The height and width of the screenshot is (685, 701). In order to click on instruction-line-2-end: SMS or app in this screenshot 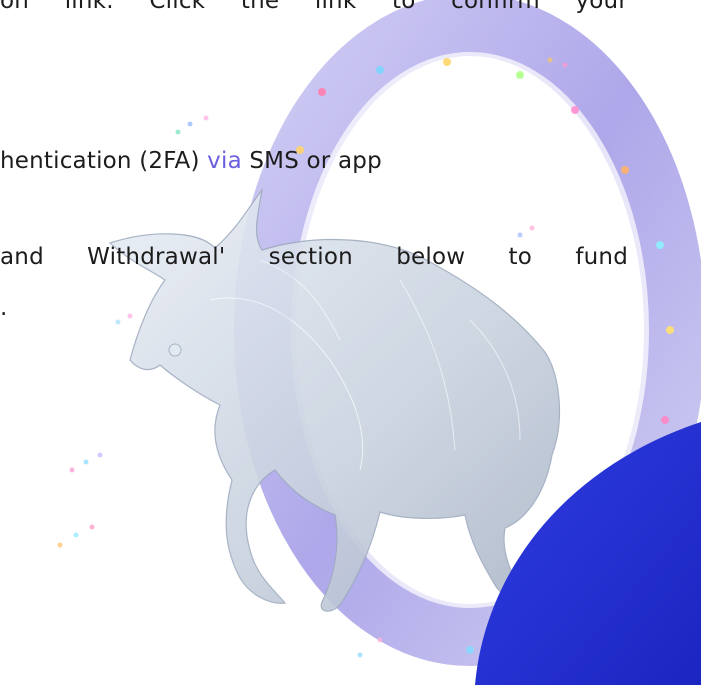, I will do `click(311, 161)`.